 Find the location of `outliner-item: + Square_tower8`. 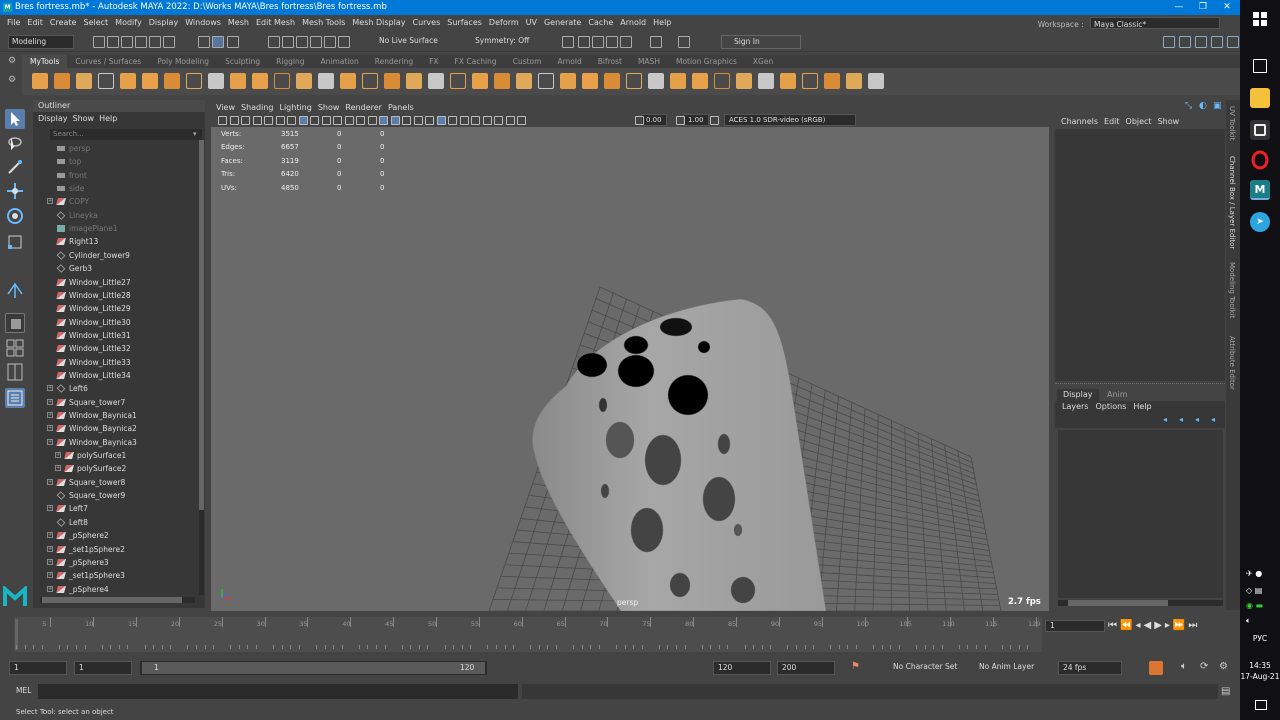

outliner-item: + Square_tower8 is located at coordinates (115, 482).